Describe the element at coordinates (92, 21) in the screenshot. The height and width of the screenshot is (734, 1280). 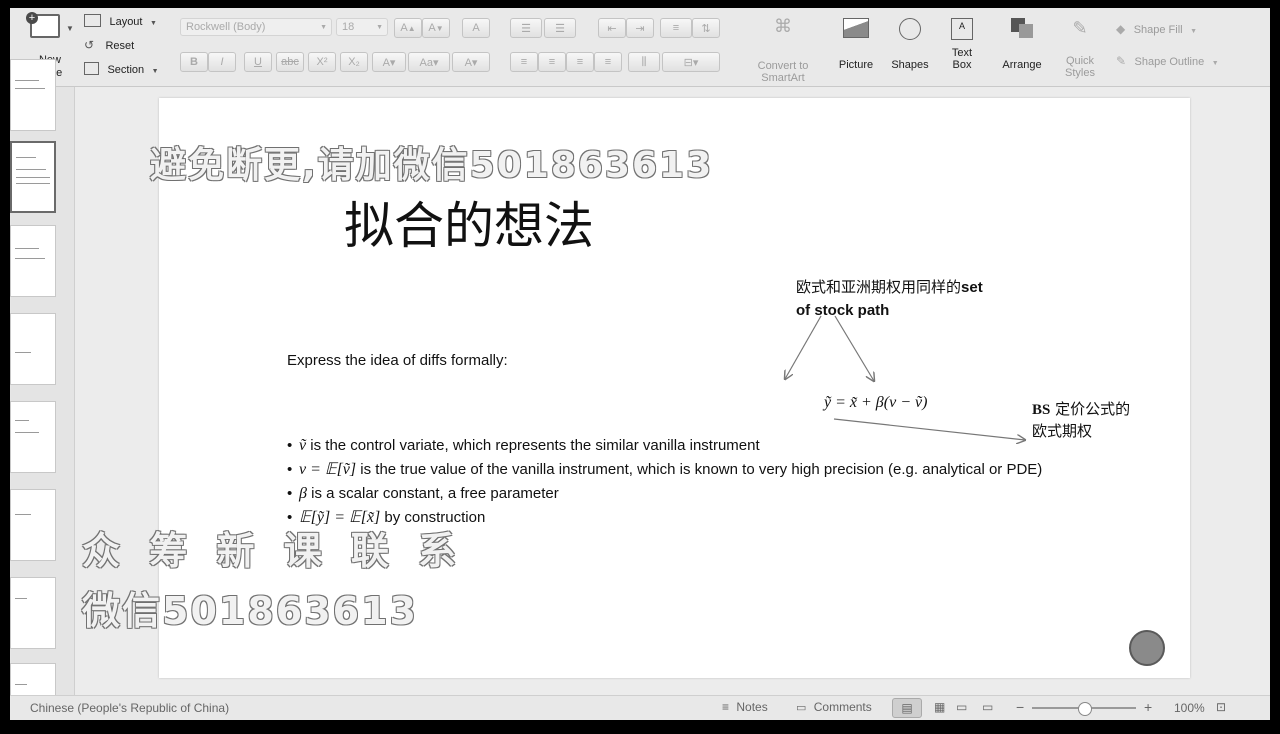
I see `layout-icon` at that location.